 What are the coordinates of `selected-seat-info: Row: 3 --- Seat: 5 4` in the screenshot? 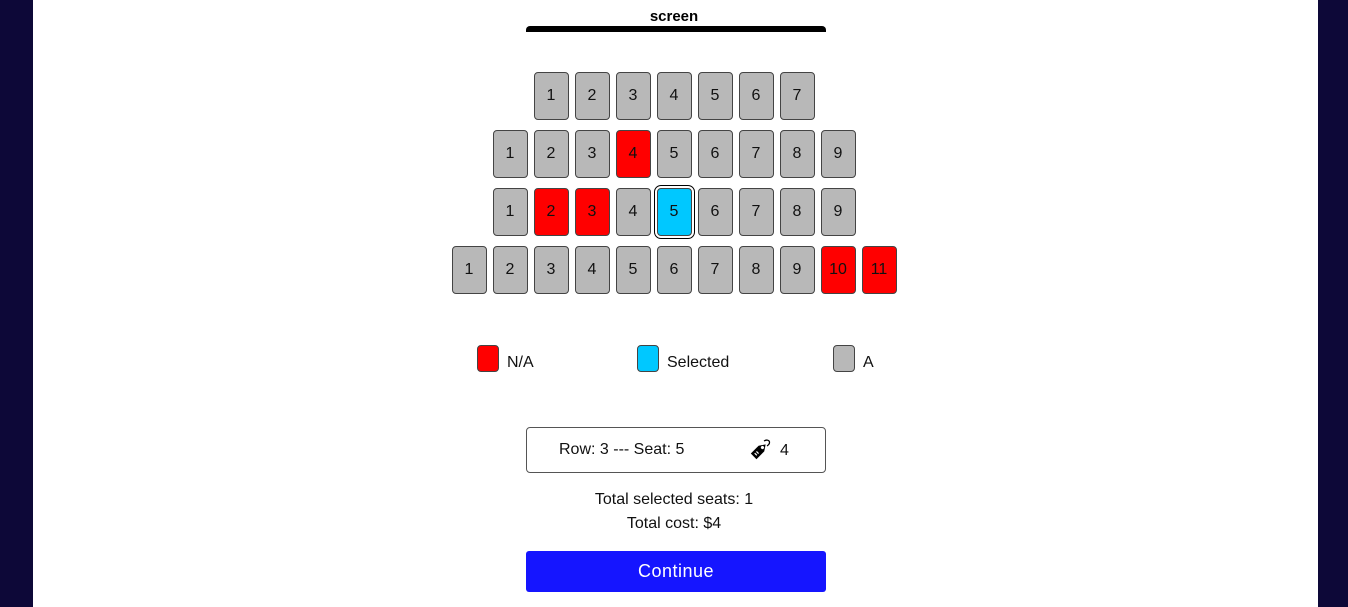 It's located at (676, 450).